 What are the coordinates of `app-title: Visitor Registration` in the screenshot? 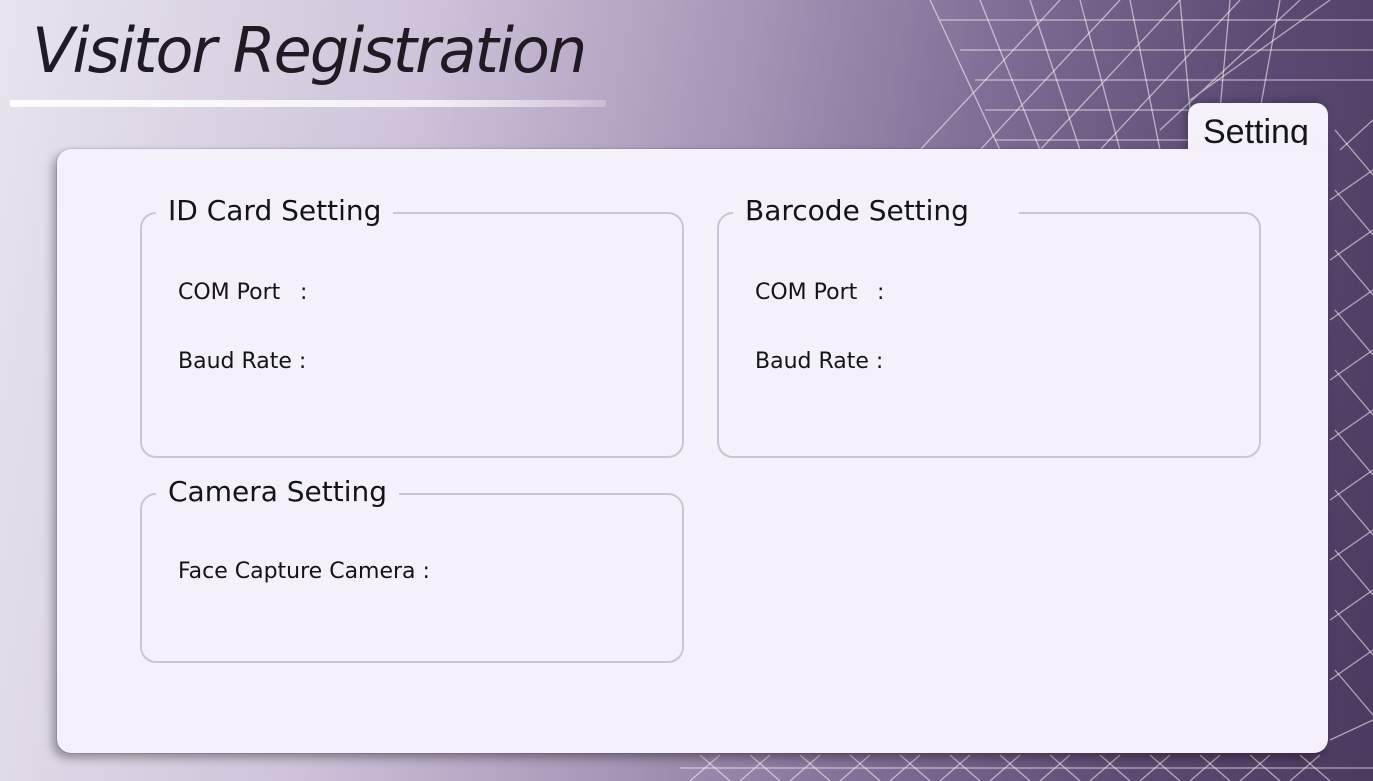 It's located at (309, 50).